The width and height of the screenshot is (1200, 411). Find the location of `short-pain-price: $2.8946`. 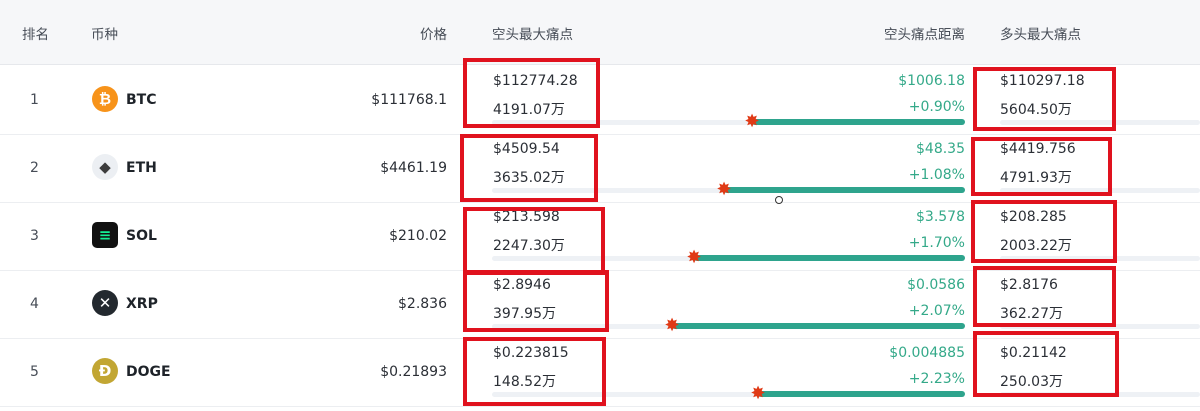

short-pain-price: $2.8946 is located at coordinates (522, 285).